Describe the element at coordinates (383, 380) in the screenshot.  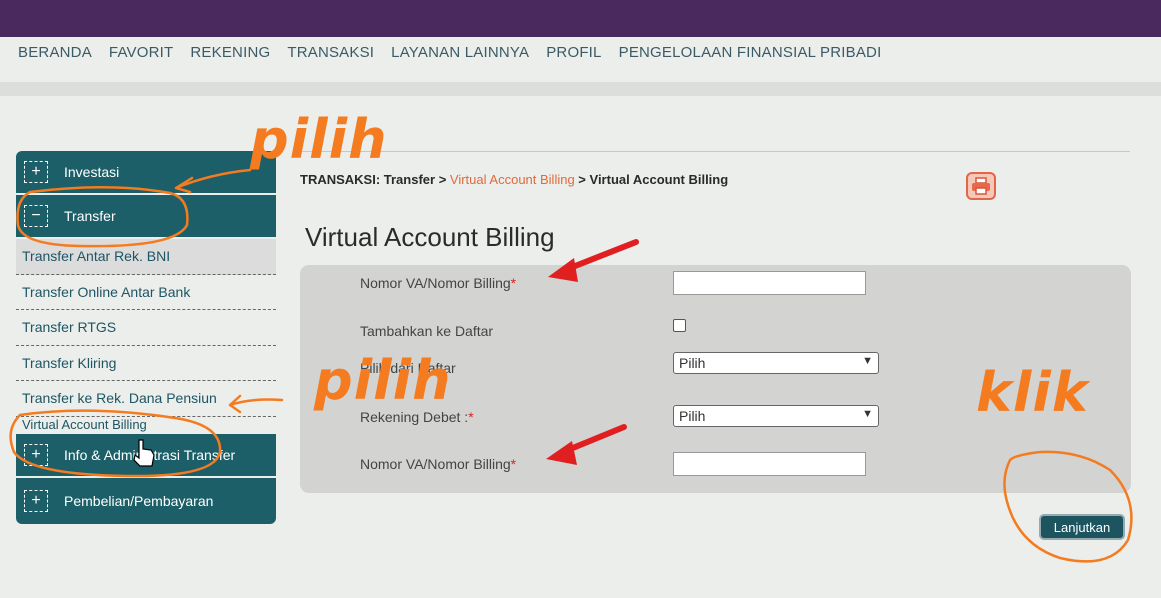
I see `annotation-pilih-2: pilih` at that location.